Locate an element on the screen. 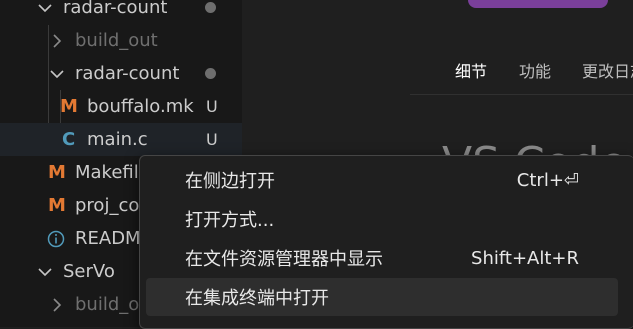 The width and height of the screenshot is (633, 329). menu-item-reveal-in-explorer: 在文件资源管理器中显示 Shift+Alt+R is located at coordinates (382, 258).